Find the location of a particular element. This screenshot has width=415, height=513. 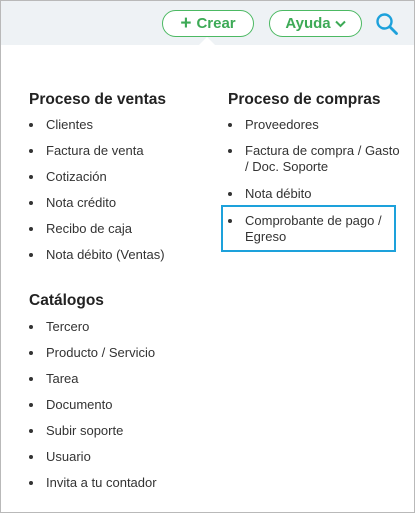

menu-item-nota-credito: Nota crédito is located at coordinates (97, 208).